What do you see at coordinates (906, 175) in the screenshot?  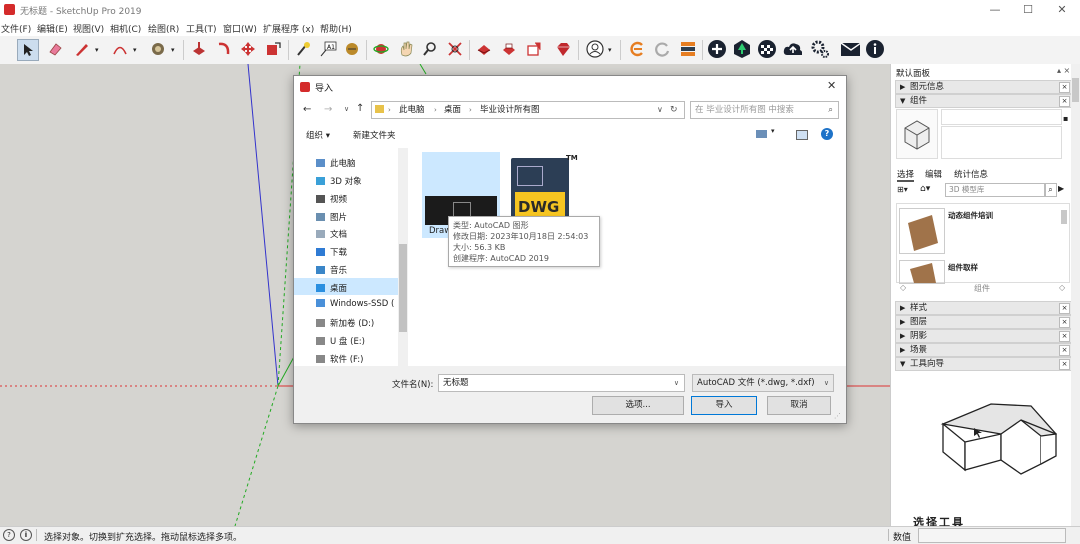 I see `tab-select: 选择` at bounding box center [906, 175].